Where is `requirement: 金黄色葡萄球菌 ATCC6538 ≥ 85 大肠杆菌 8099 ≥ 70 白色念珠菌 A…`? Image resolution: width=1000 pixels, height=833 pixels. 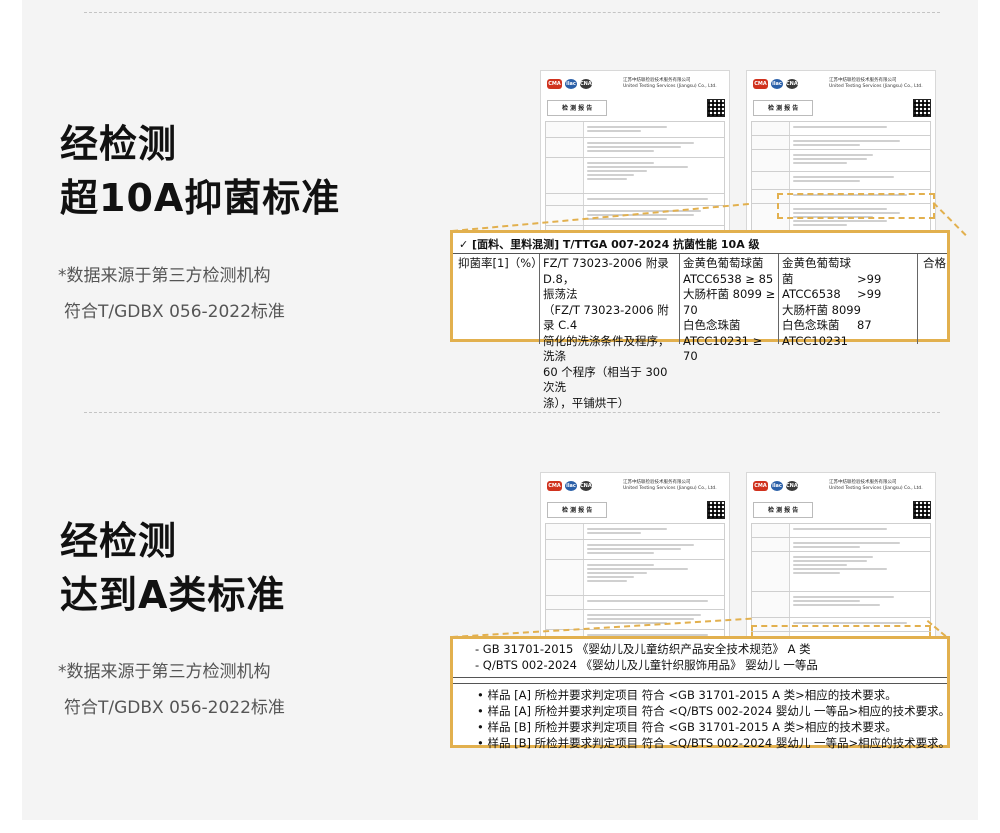
requirement: 金黄色葡萄球菌 ATCC6538 ≥ 85 大肠杆菌 8099 ≥ 70 白色念珠菌 A… is located at coordinates (730, 310).